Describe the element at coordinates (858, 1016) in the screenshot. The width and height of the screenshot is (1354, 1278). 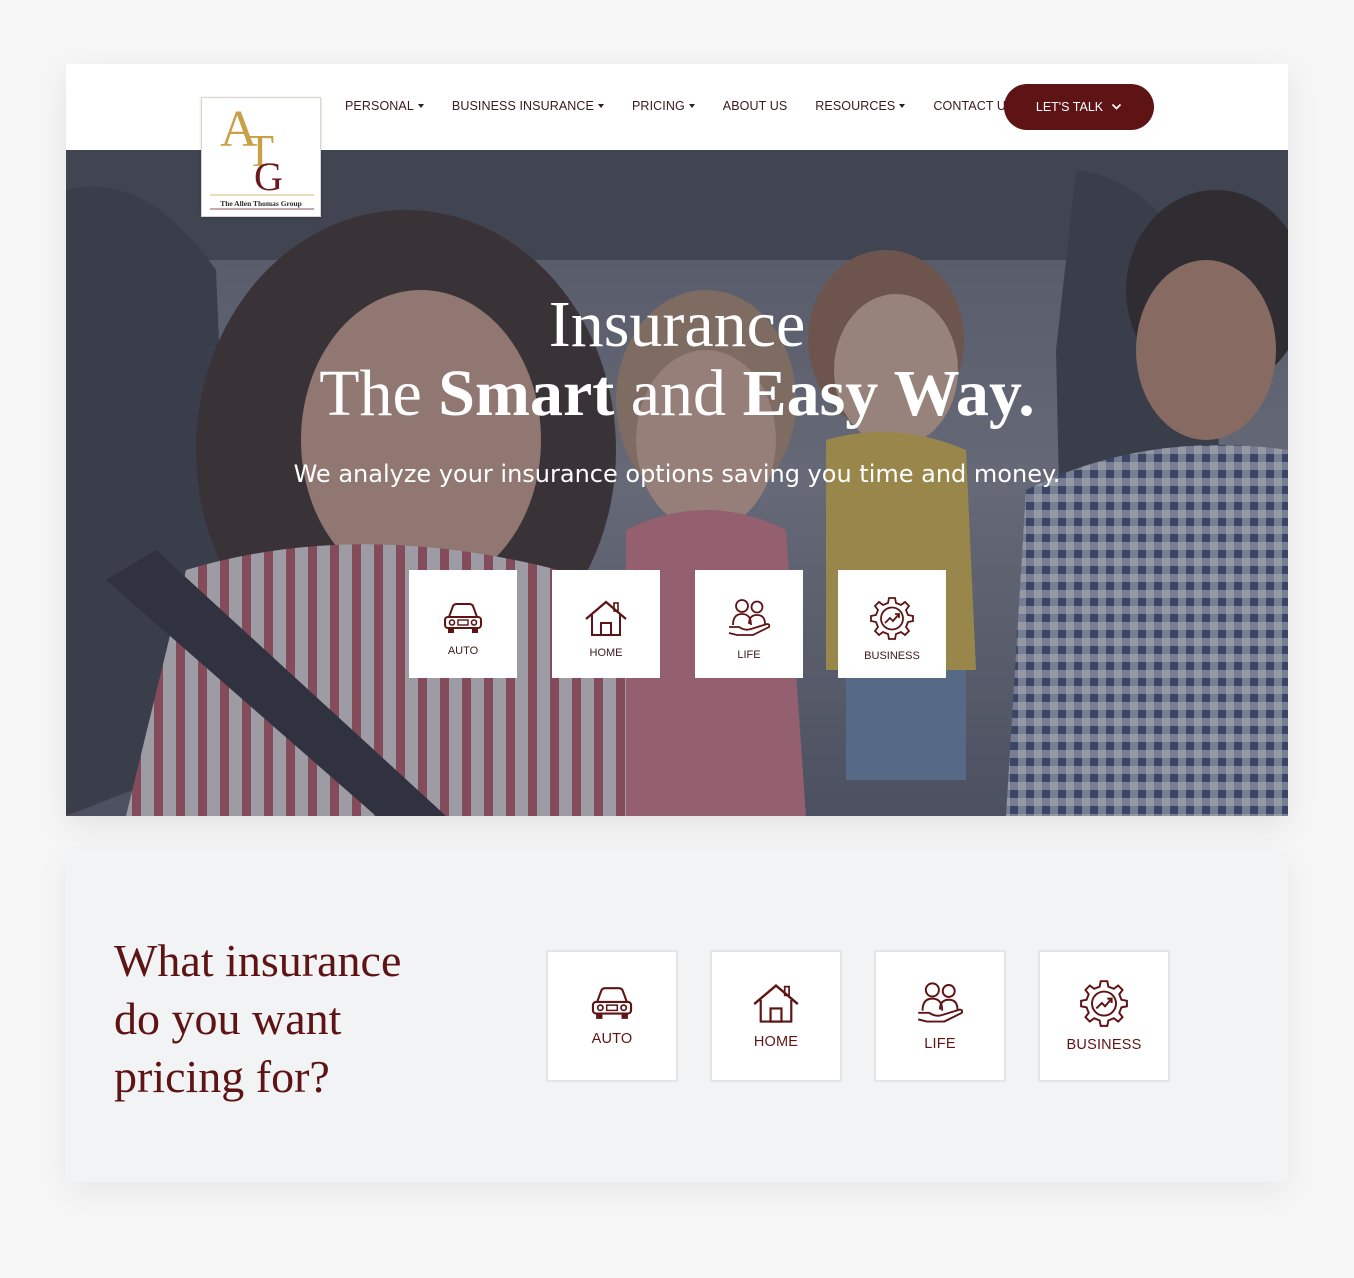
I see `pricing-tiles: AUTO HOME LIFE BUSINESS` at that location.